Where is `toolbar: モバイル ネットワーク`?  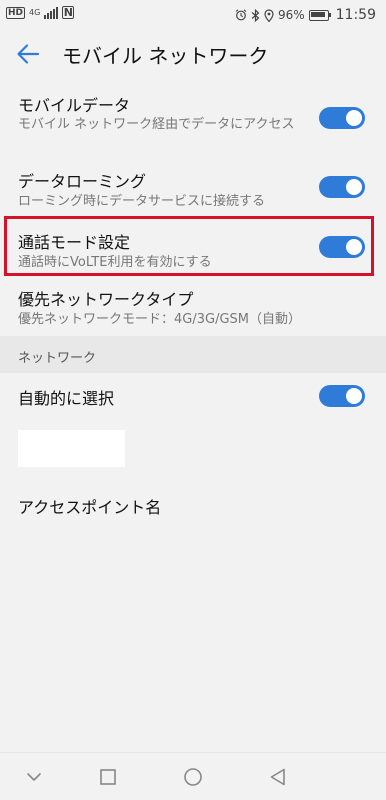 toolbar: モバイル ネットワーク is located at coordinates (193, 54).